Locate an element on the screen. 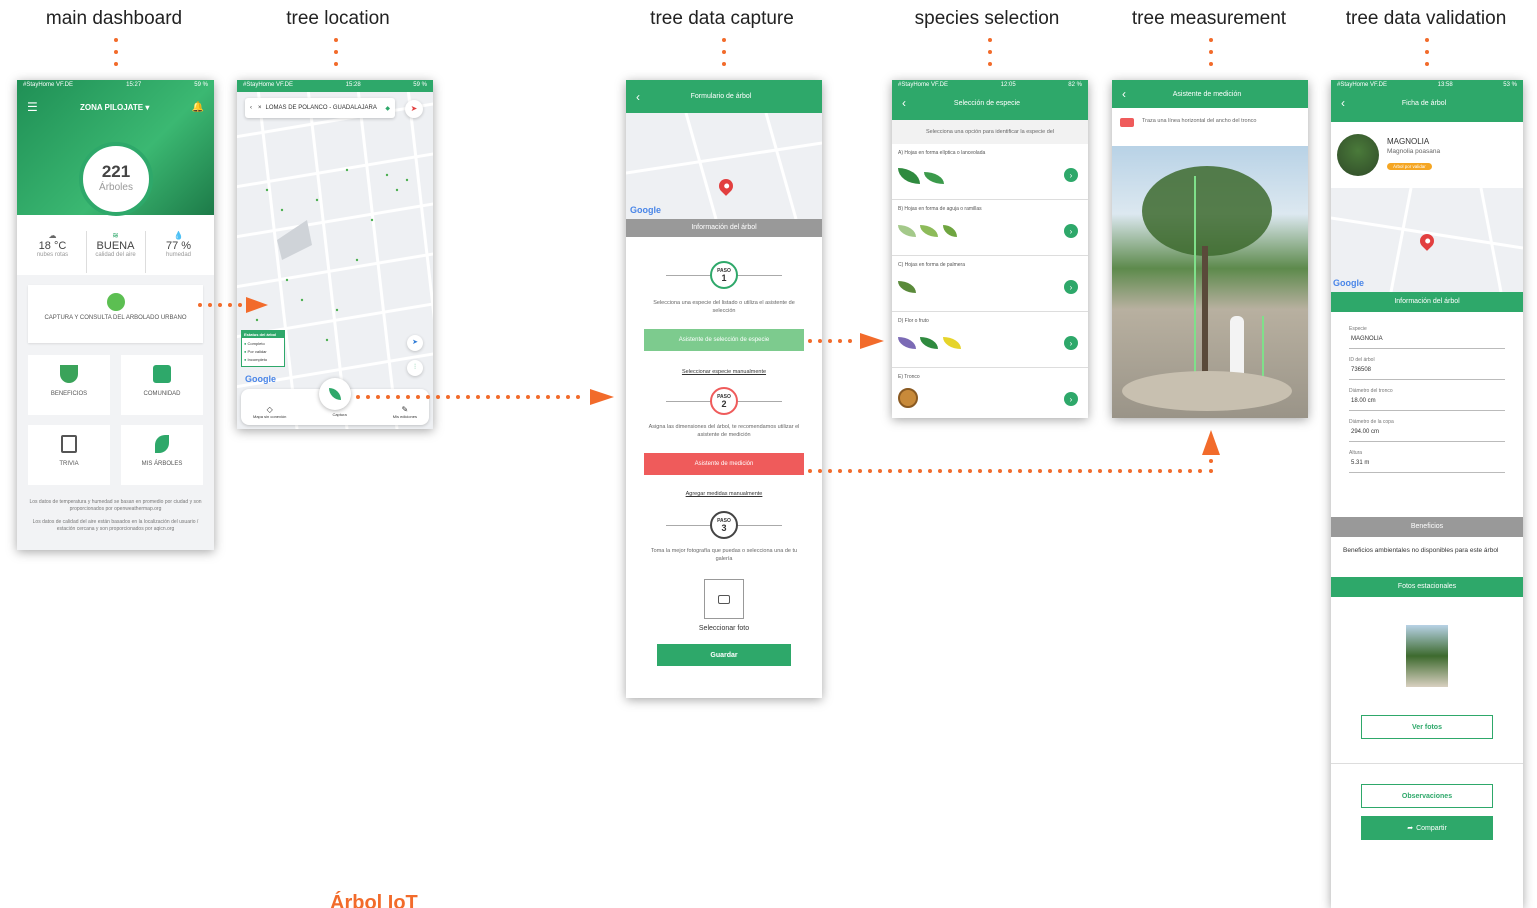  field-value: 294.00 cm is located at coordinates (1427, 433).